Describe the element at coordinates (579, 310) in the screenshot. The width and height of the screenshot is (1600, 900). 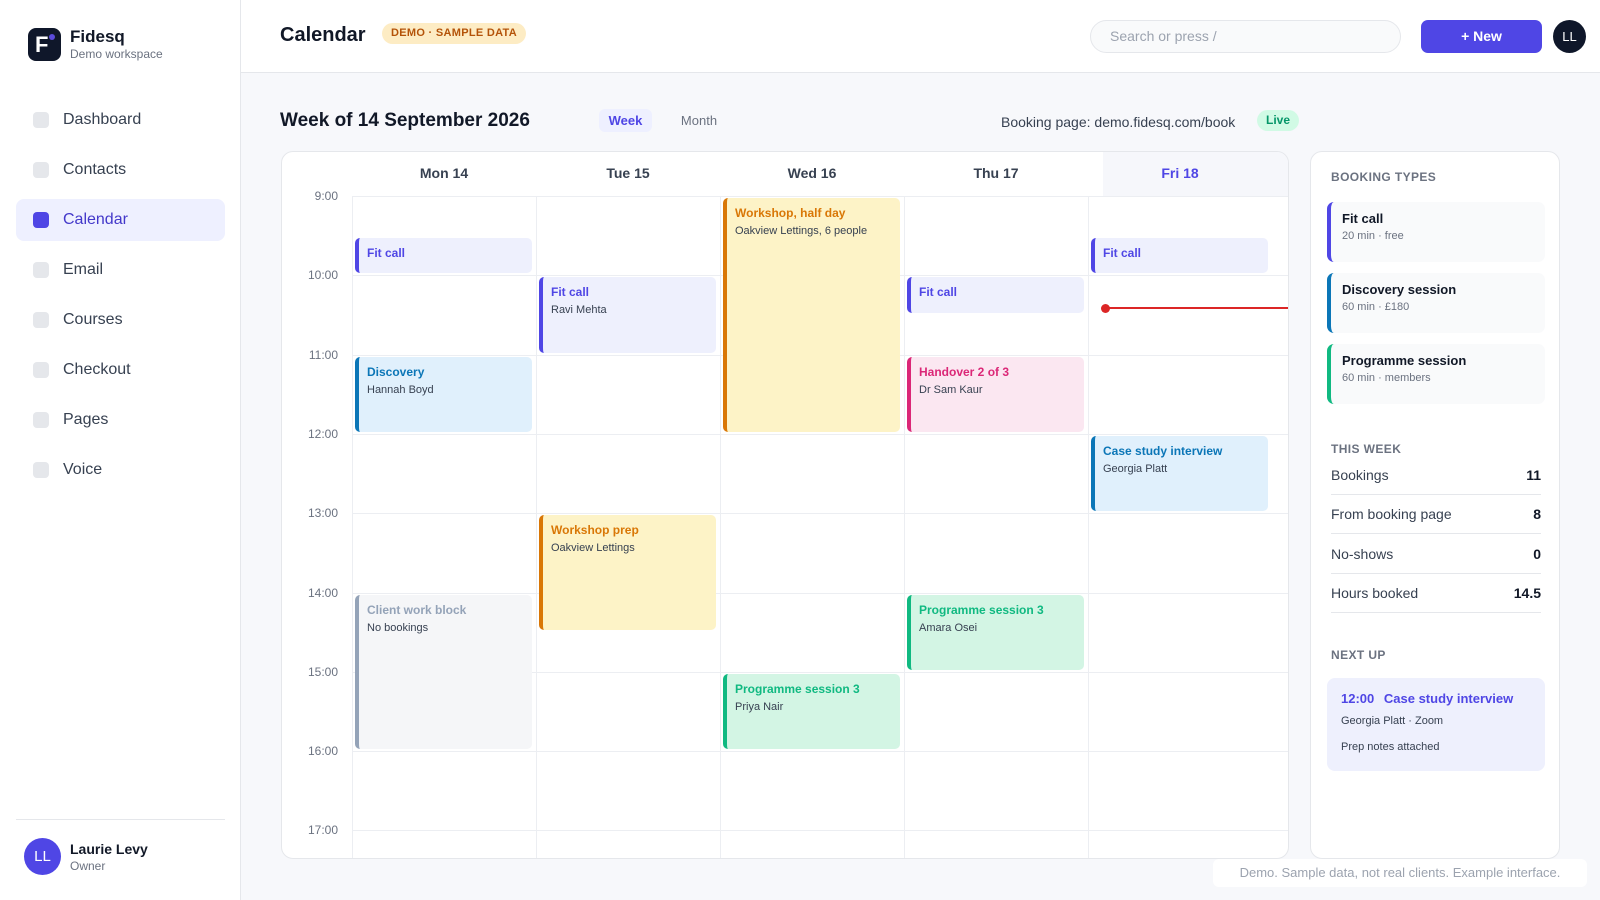
I see `event-subtitle: Ravi Mehta` at that location.